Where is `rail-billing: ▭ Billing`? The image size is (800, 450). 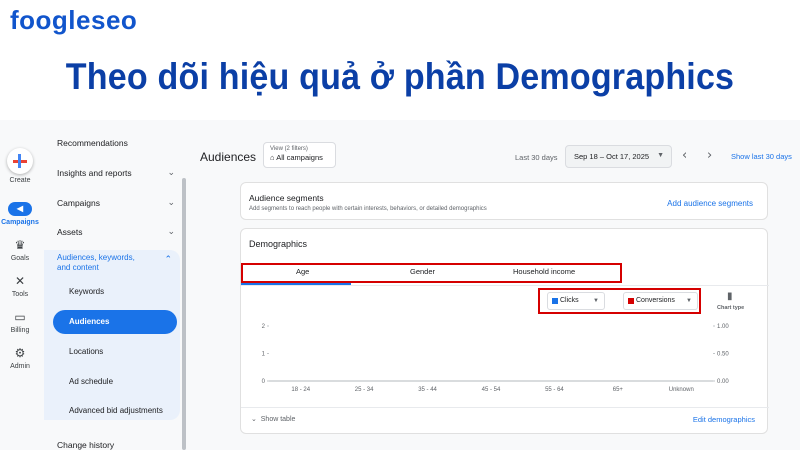
rail-billing: ▭ Billing is located at coordinates (20, 322).